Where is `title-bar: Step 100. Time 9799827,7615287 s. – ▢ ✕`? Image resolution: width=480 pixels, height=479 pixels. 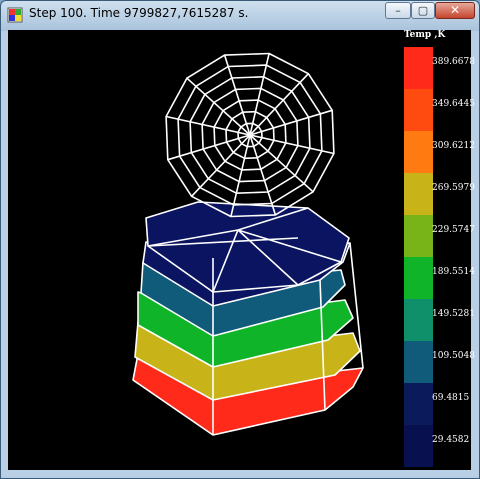
title-bar: Step 100. Time 9799827,7615287 s. – ▢ ✕ is located at coordinates (240, 15).